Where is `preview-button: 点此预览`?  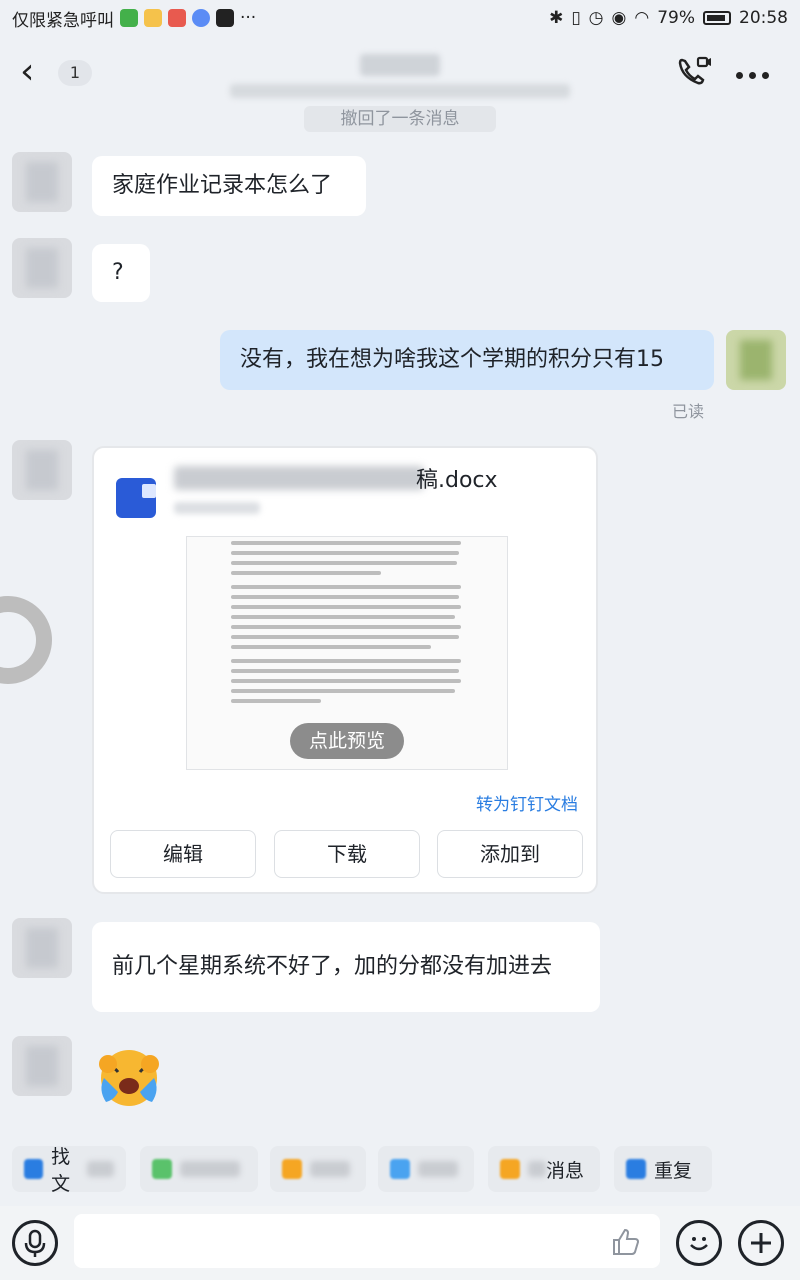 preview-button: 点此预览 is located at coordinates (347, 741).